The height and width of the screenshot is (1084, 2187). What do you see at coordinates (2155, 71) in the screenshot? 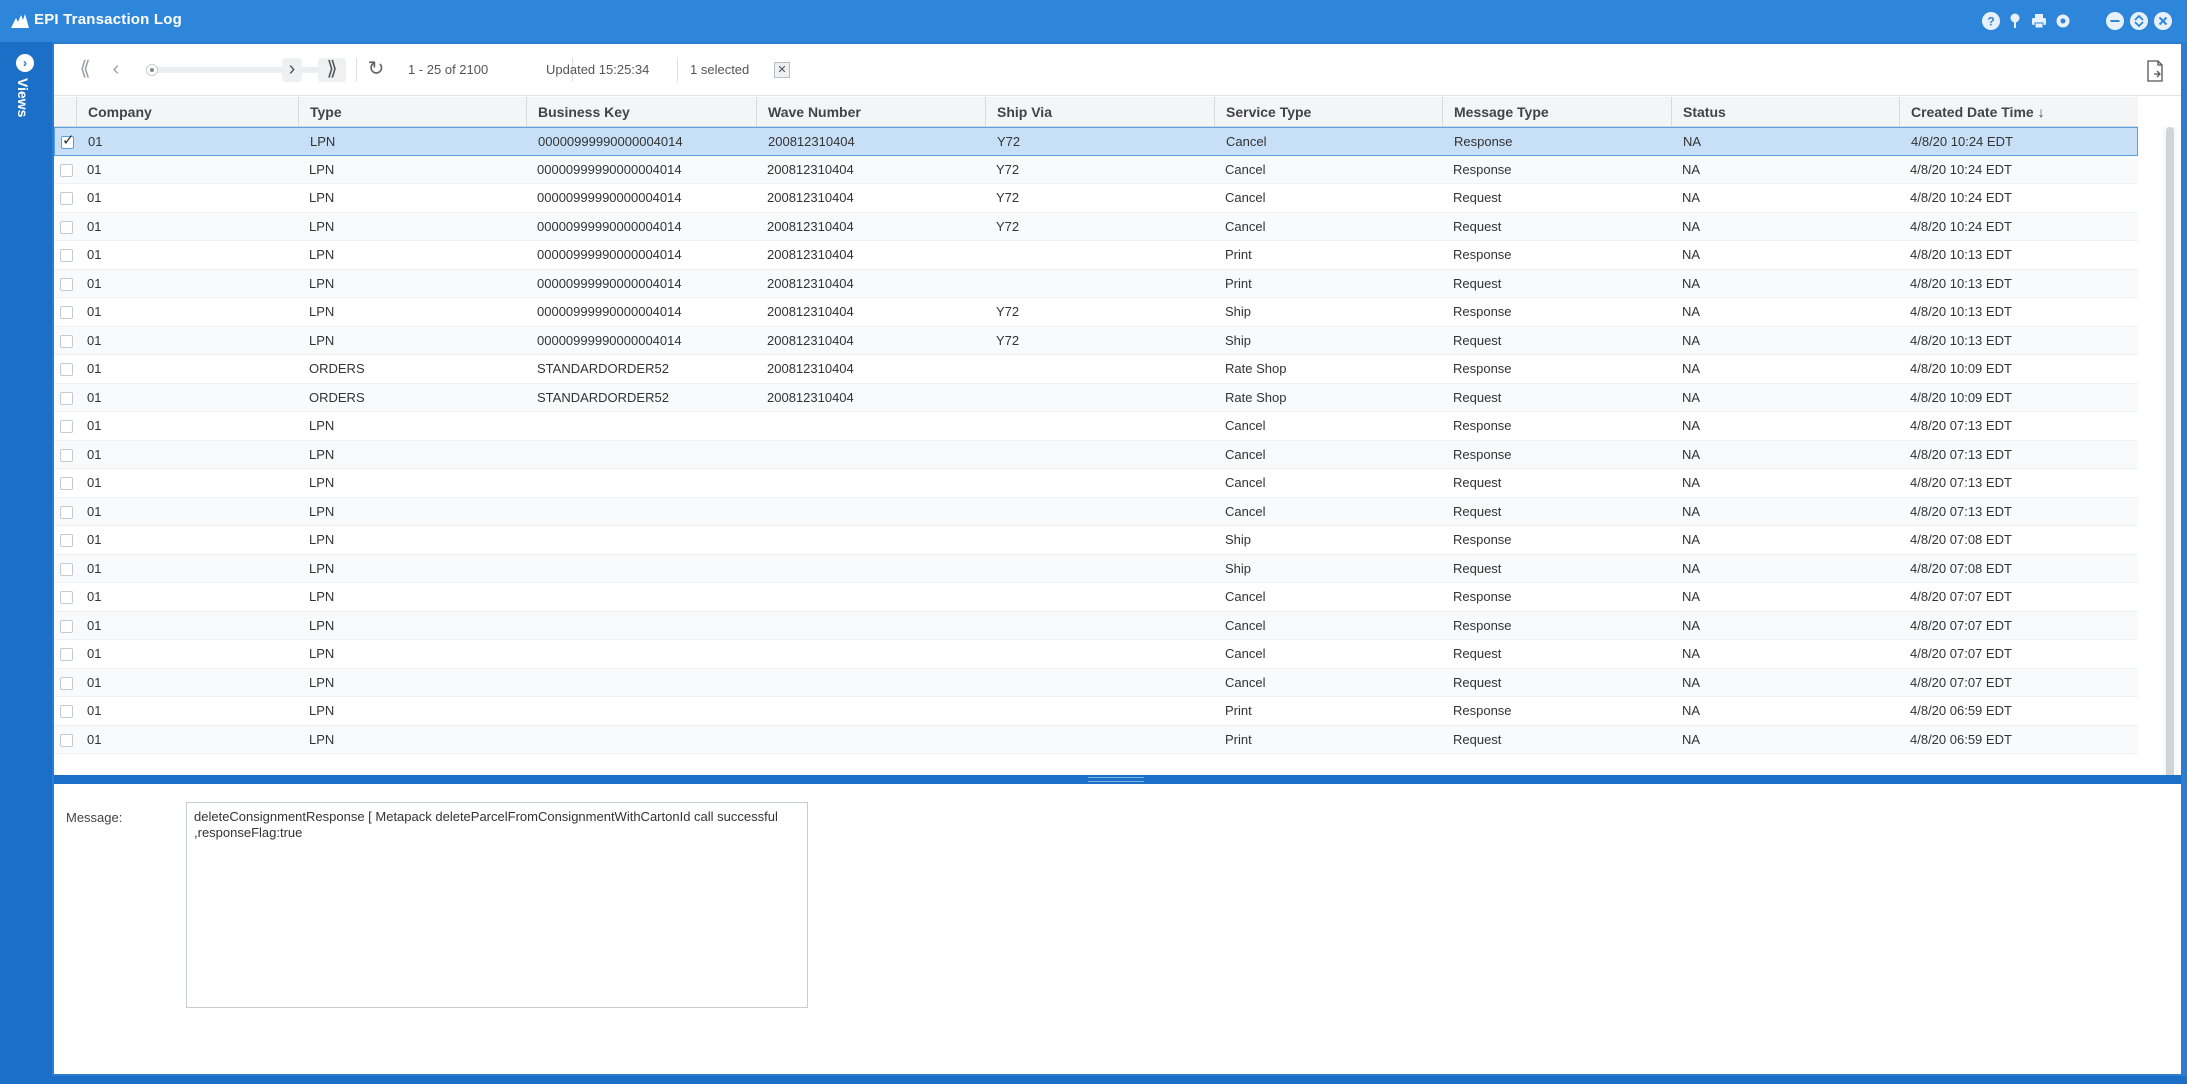
I see `export-icon` at bounding box center [2155, 71].